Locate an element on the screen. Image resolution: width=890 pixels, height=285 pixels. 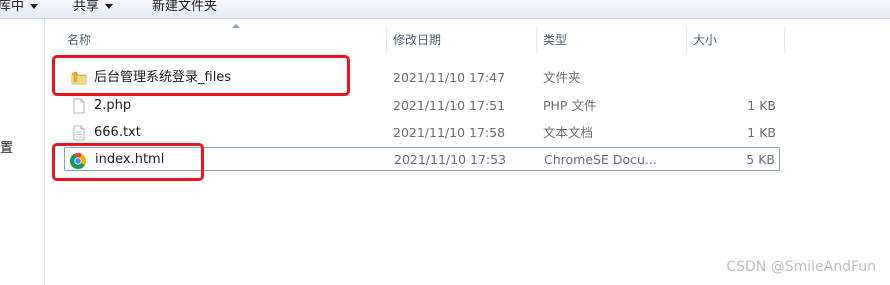
annotation-box-html is located at coordinates (128, 162).